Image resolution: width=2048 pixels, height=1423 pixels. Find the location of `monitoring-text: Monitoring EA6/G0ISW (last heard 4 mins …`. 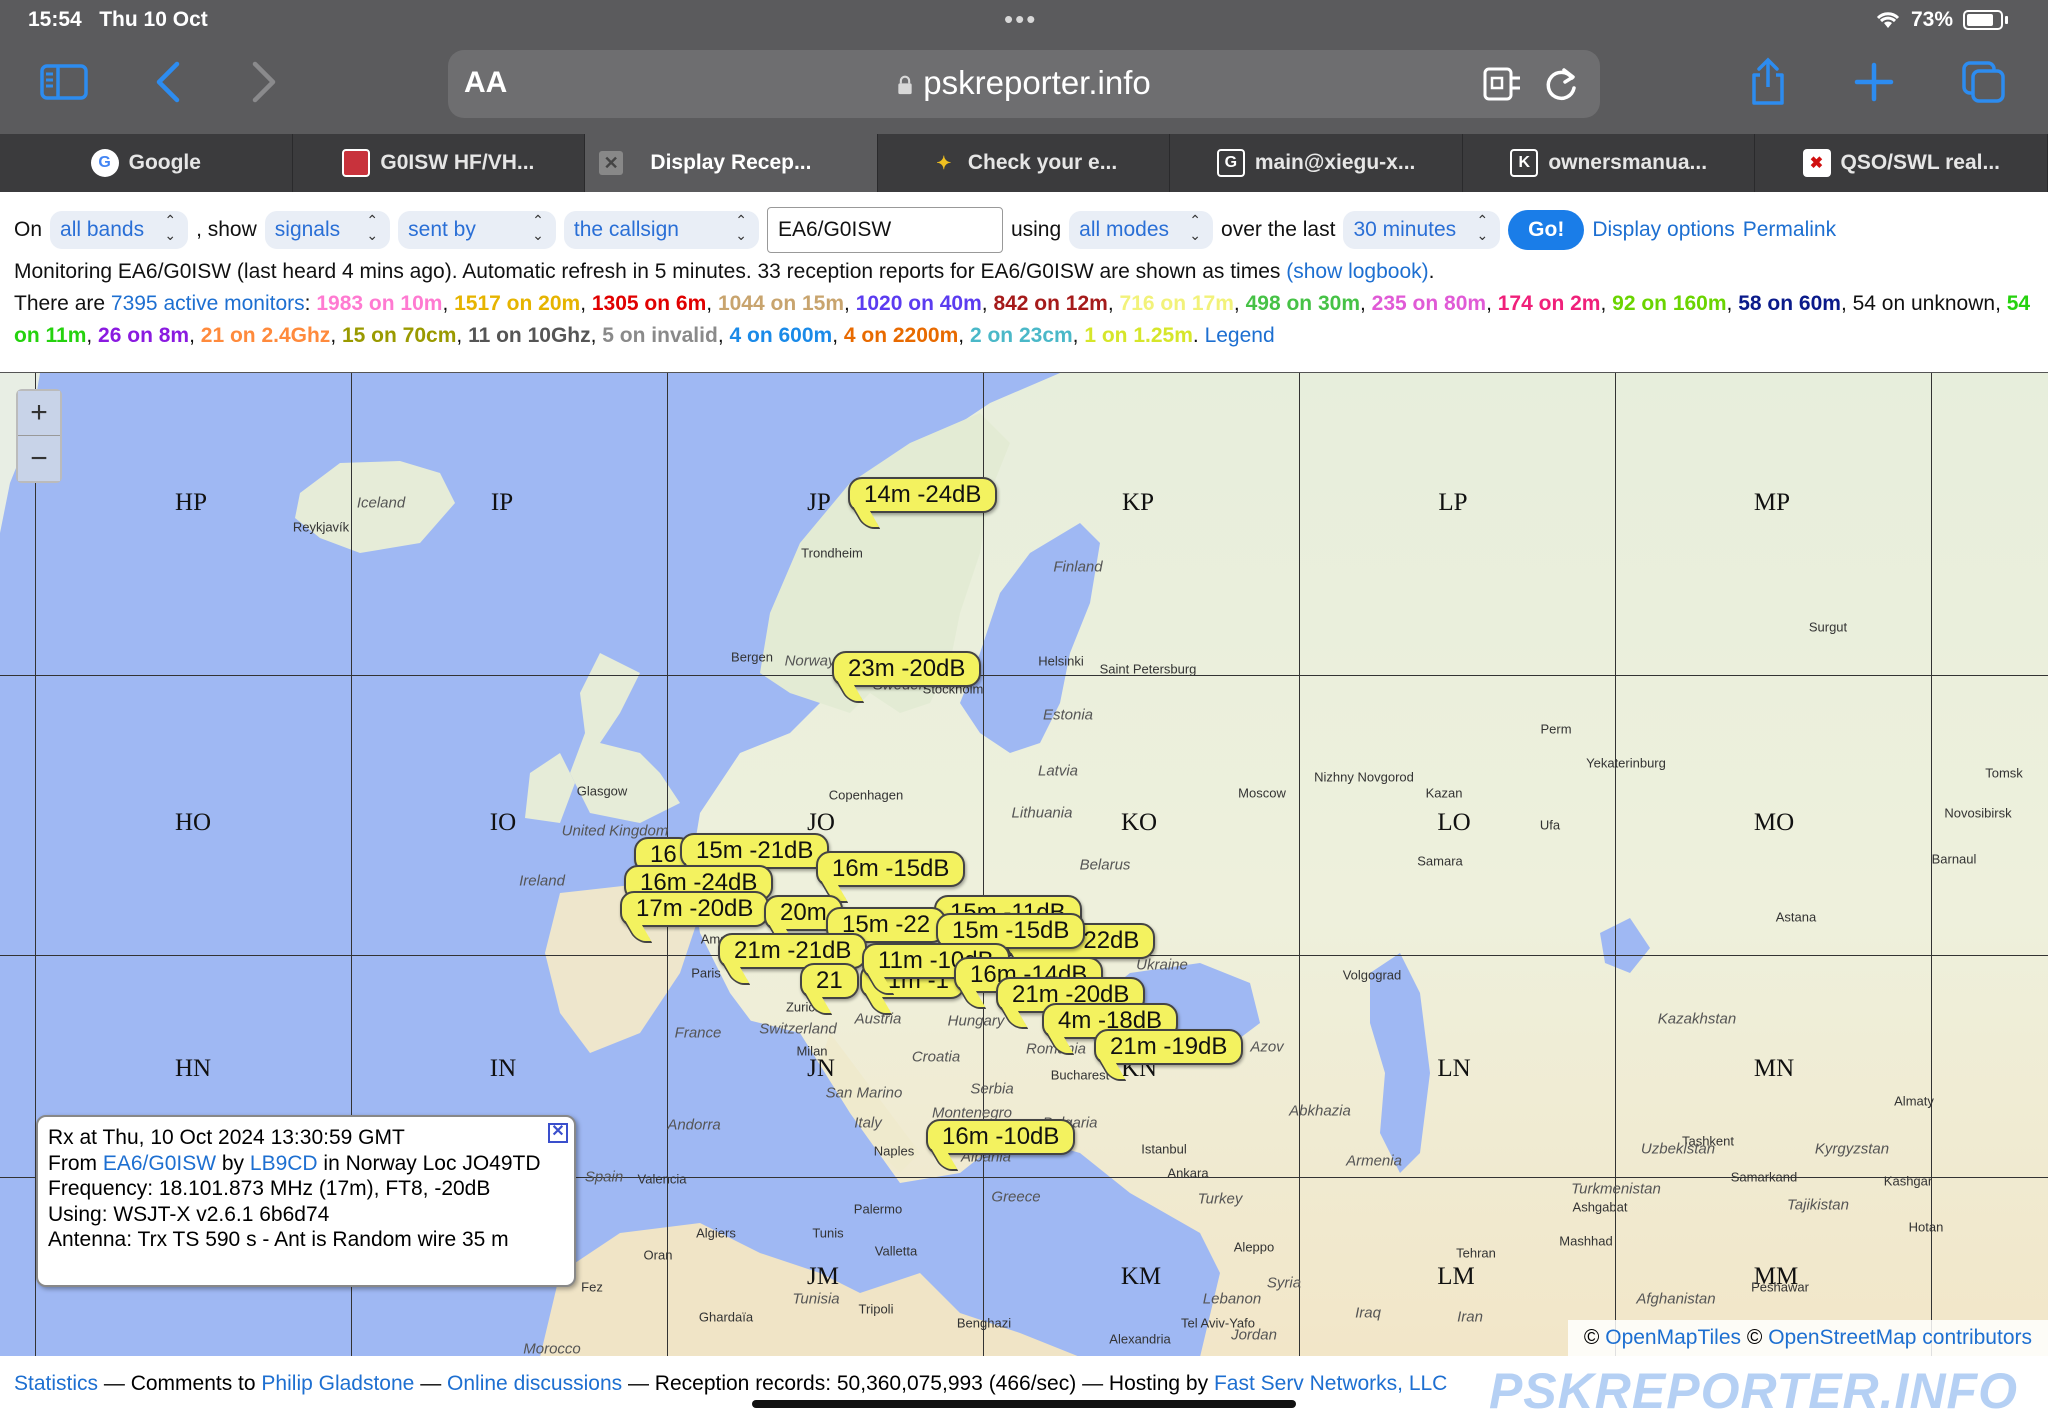

monitoring-text: Monitoring EA6/G0ISW (last heard 4 mins … is located at coordinates (650, 271).